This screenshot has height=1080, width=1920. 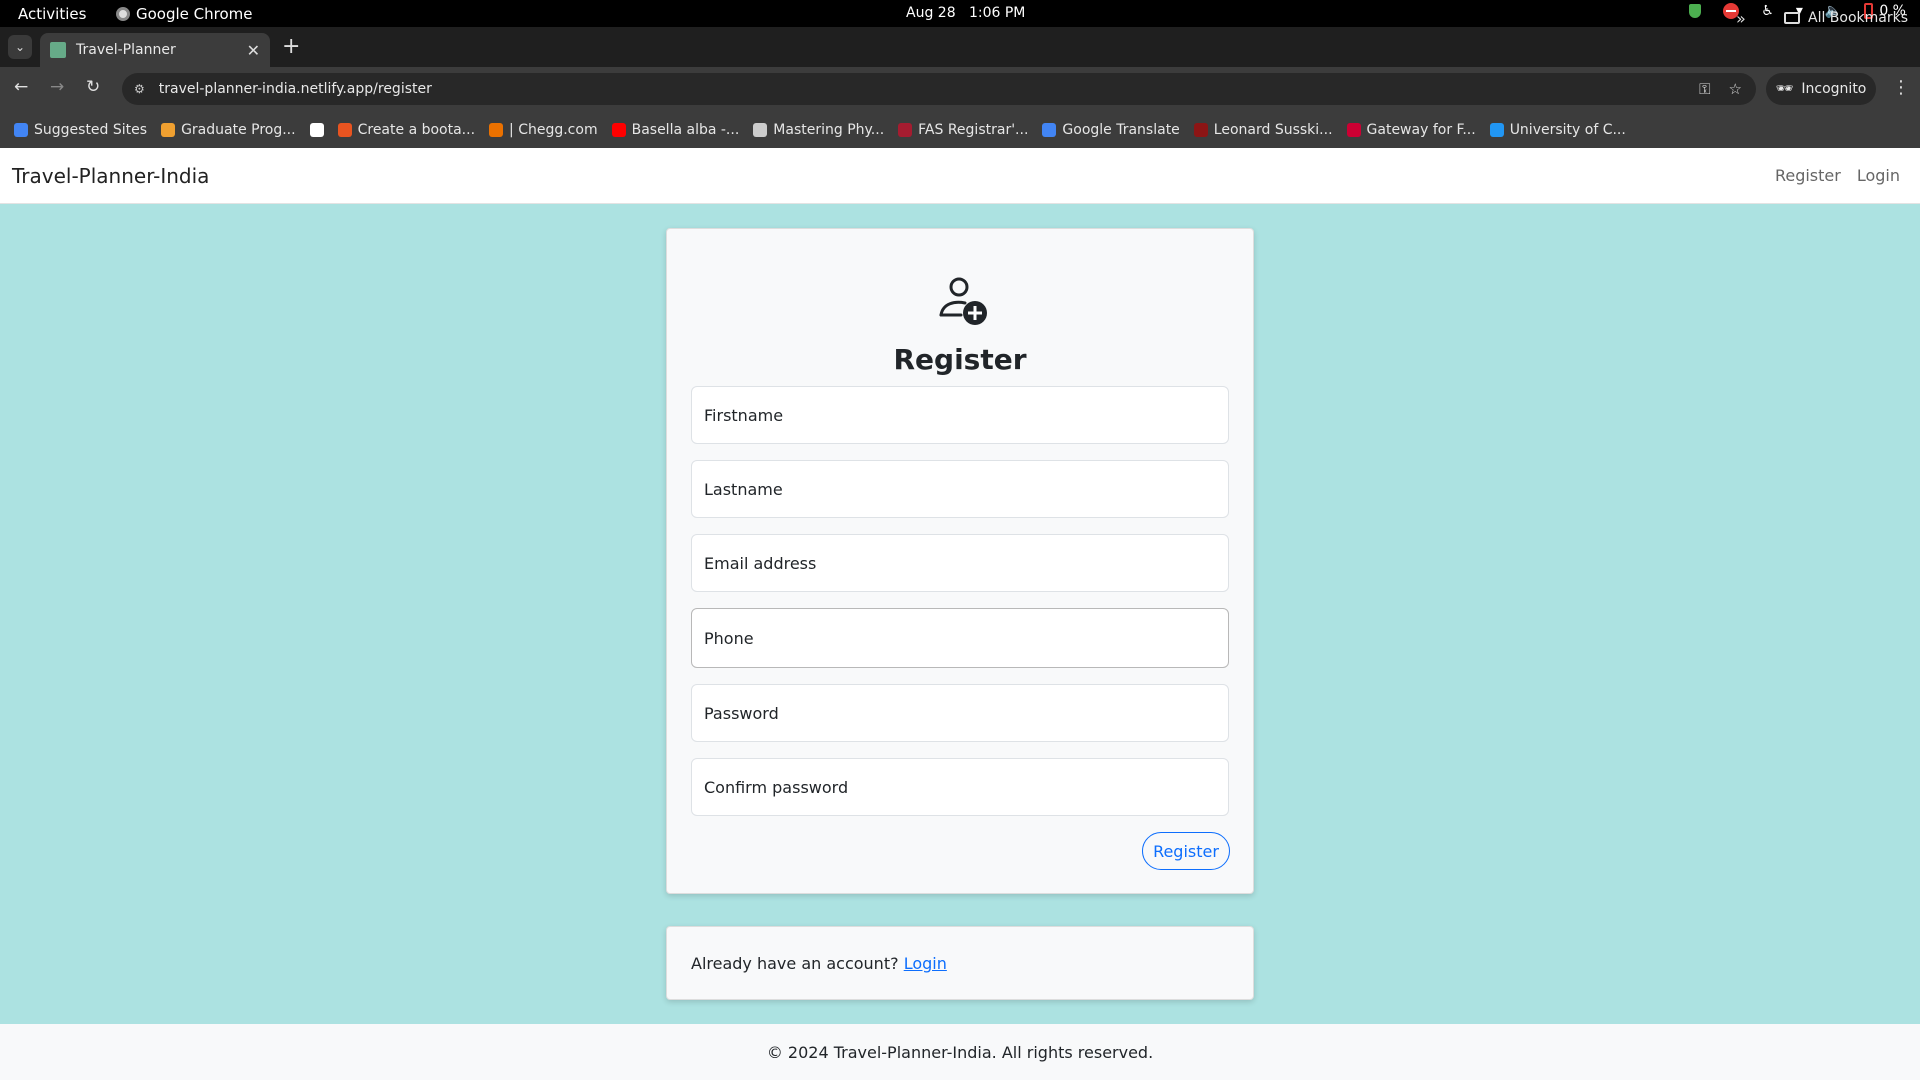 What do you see at coordinates (91, 129) in the screenshot?
I see `bookmark-label: Suggested Sites` at bounding box center [91, 129].